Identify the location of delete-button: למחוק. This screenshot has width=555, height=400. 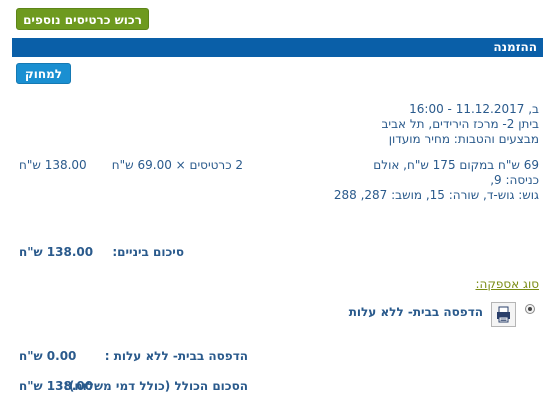
(43, 73).